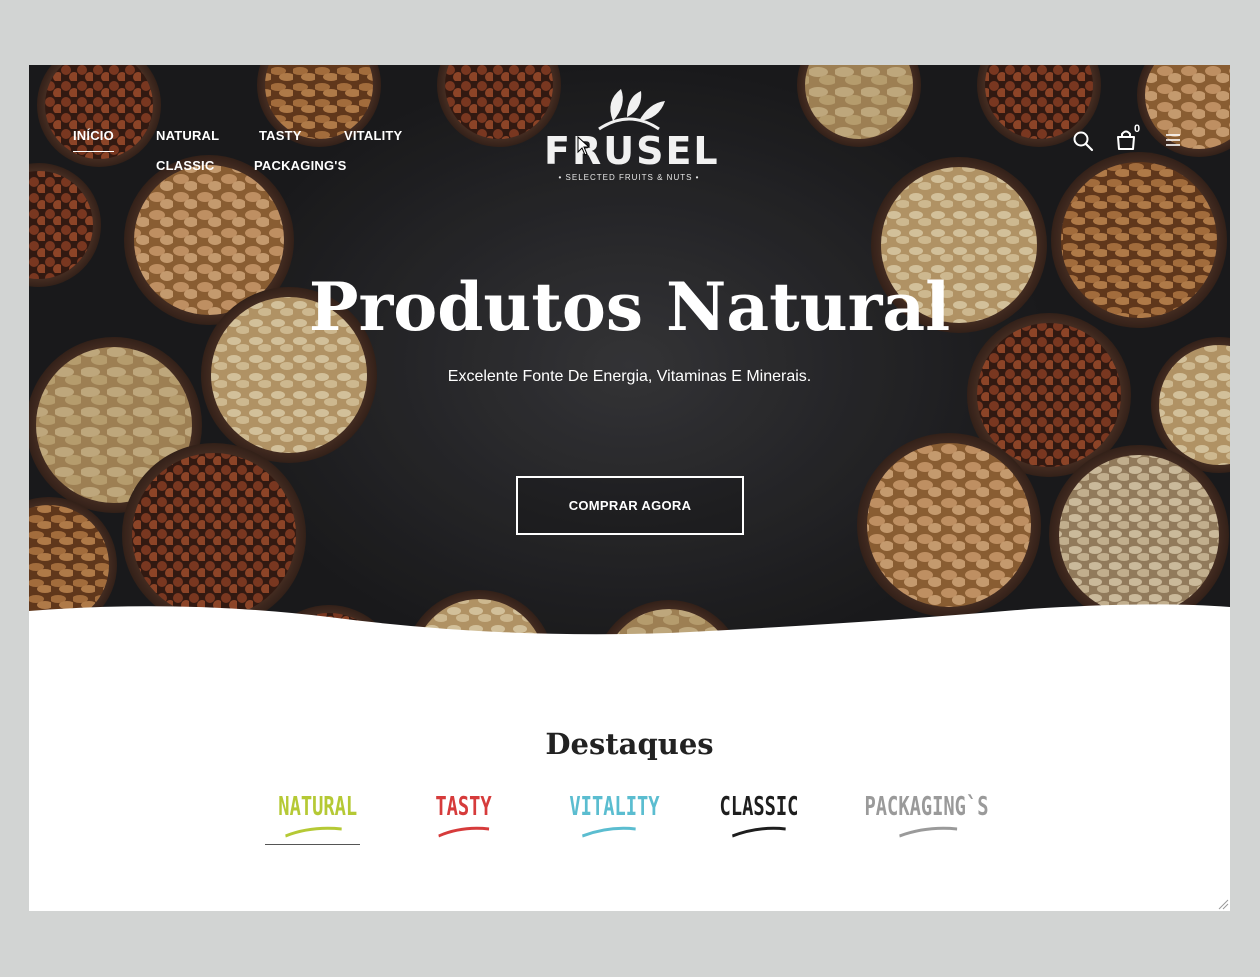 The image size is (1260, 977). What do you see at coordinates (632, 151) in the screenshot?
I see `logo-wordmark: FRUSEL` at bounding box center [632, 151].